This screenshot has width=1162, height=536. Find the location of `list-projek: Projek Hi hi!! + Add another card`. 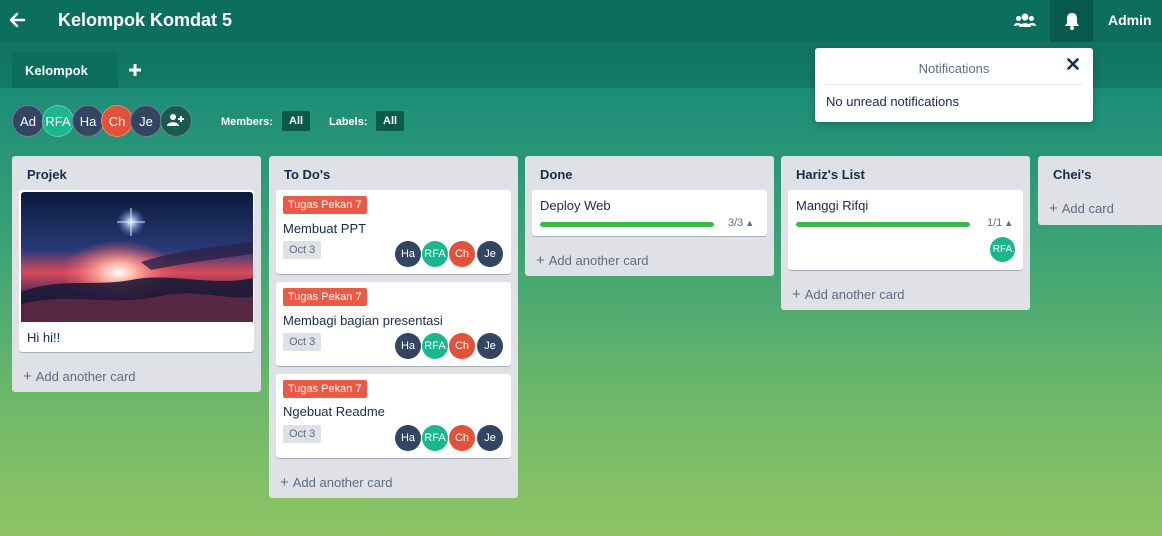

list-projek: Projek Hi hi!! + Add another card is located at coordinates (136, 274).